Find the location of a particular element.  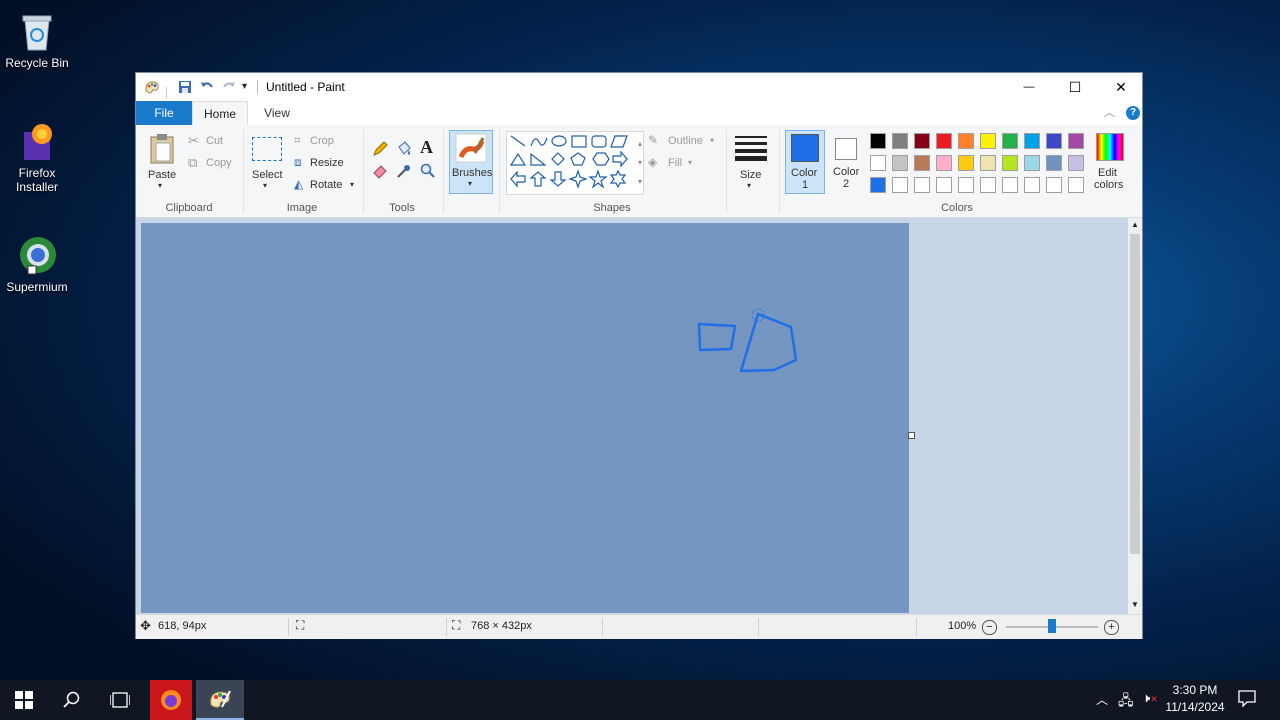

group-label-clipboard: Clipboard is located at coordinates (189, 208).